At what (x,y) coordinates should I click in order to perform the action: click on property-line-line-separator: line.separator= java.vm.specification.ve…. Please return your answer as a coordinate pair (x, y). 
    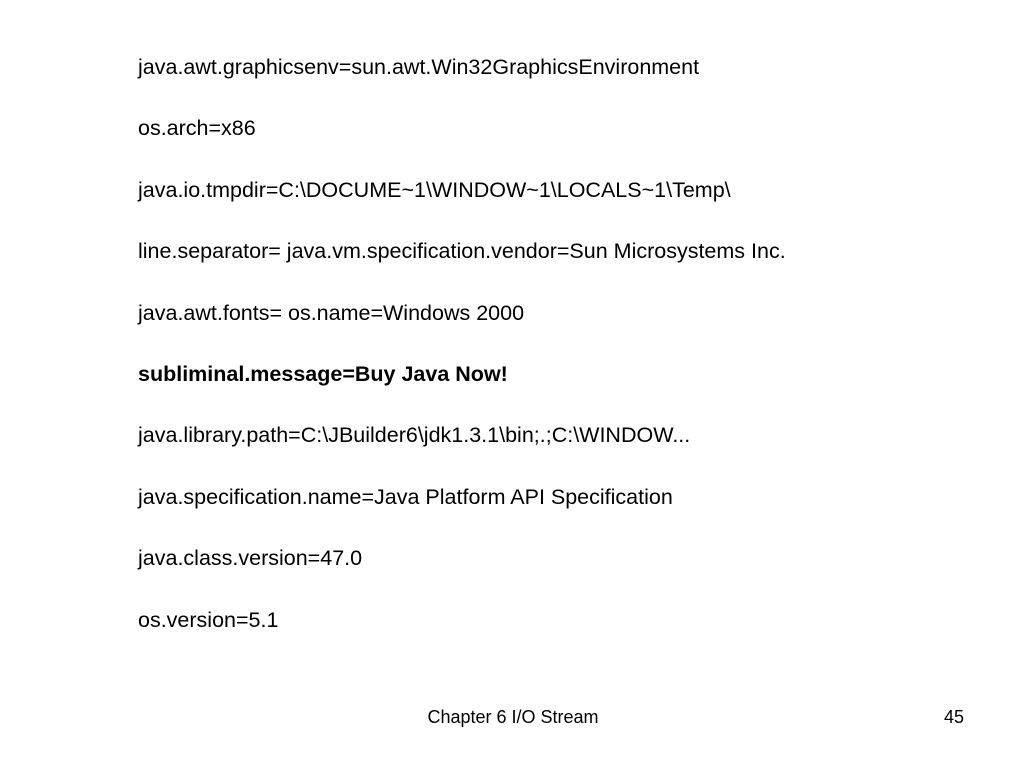
    Looking at the image, I should click on (462, 251).